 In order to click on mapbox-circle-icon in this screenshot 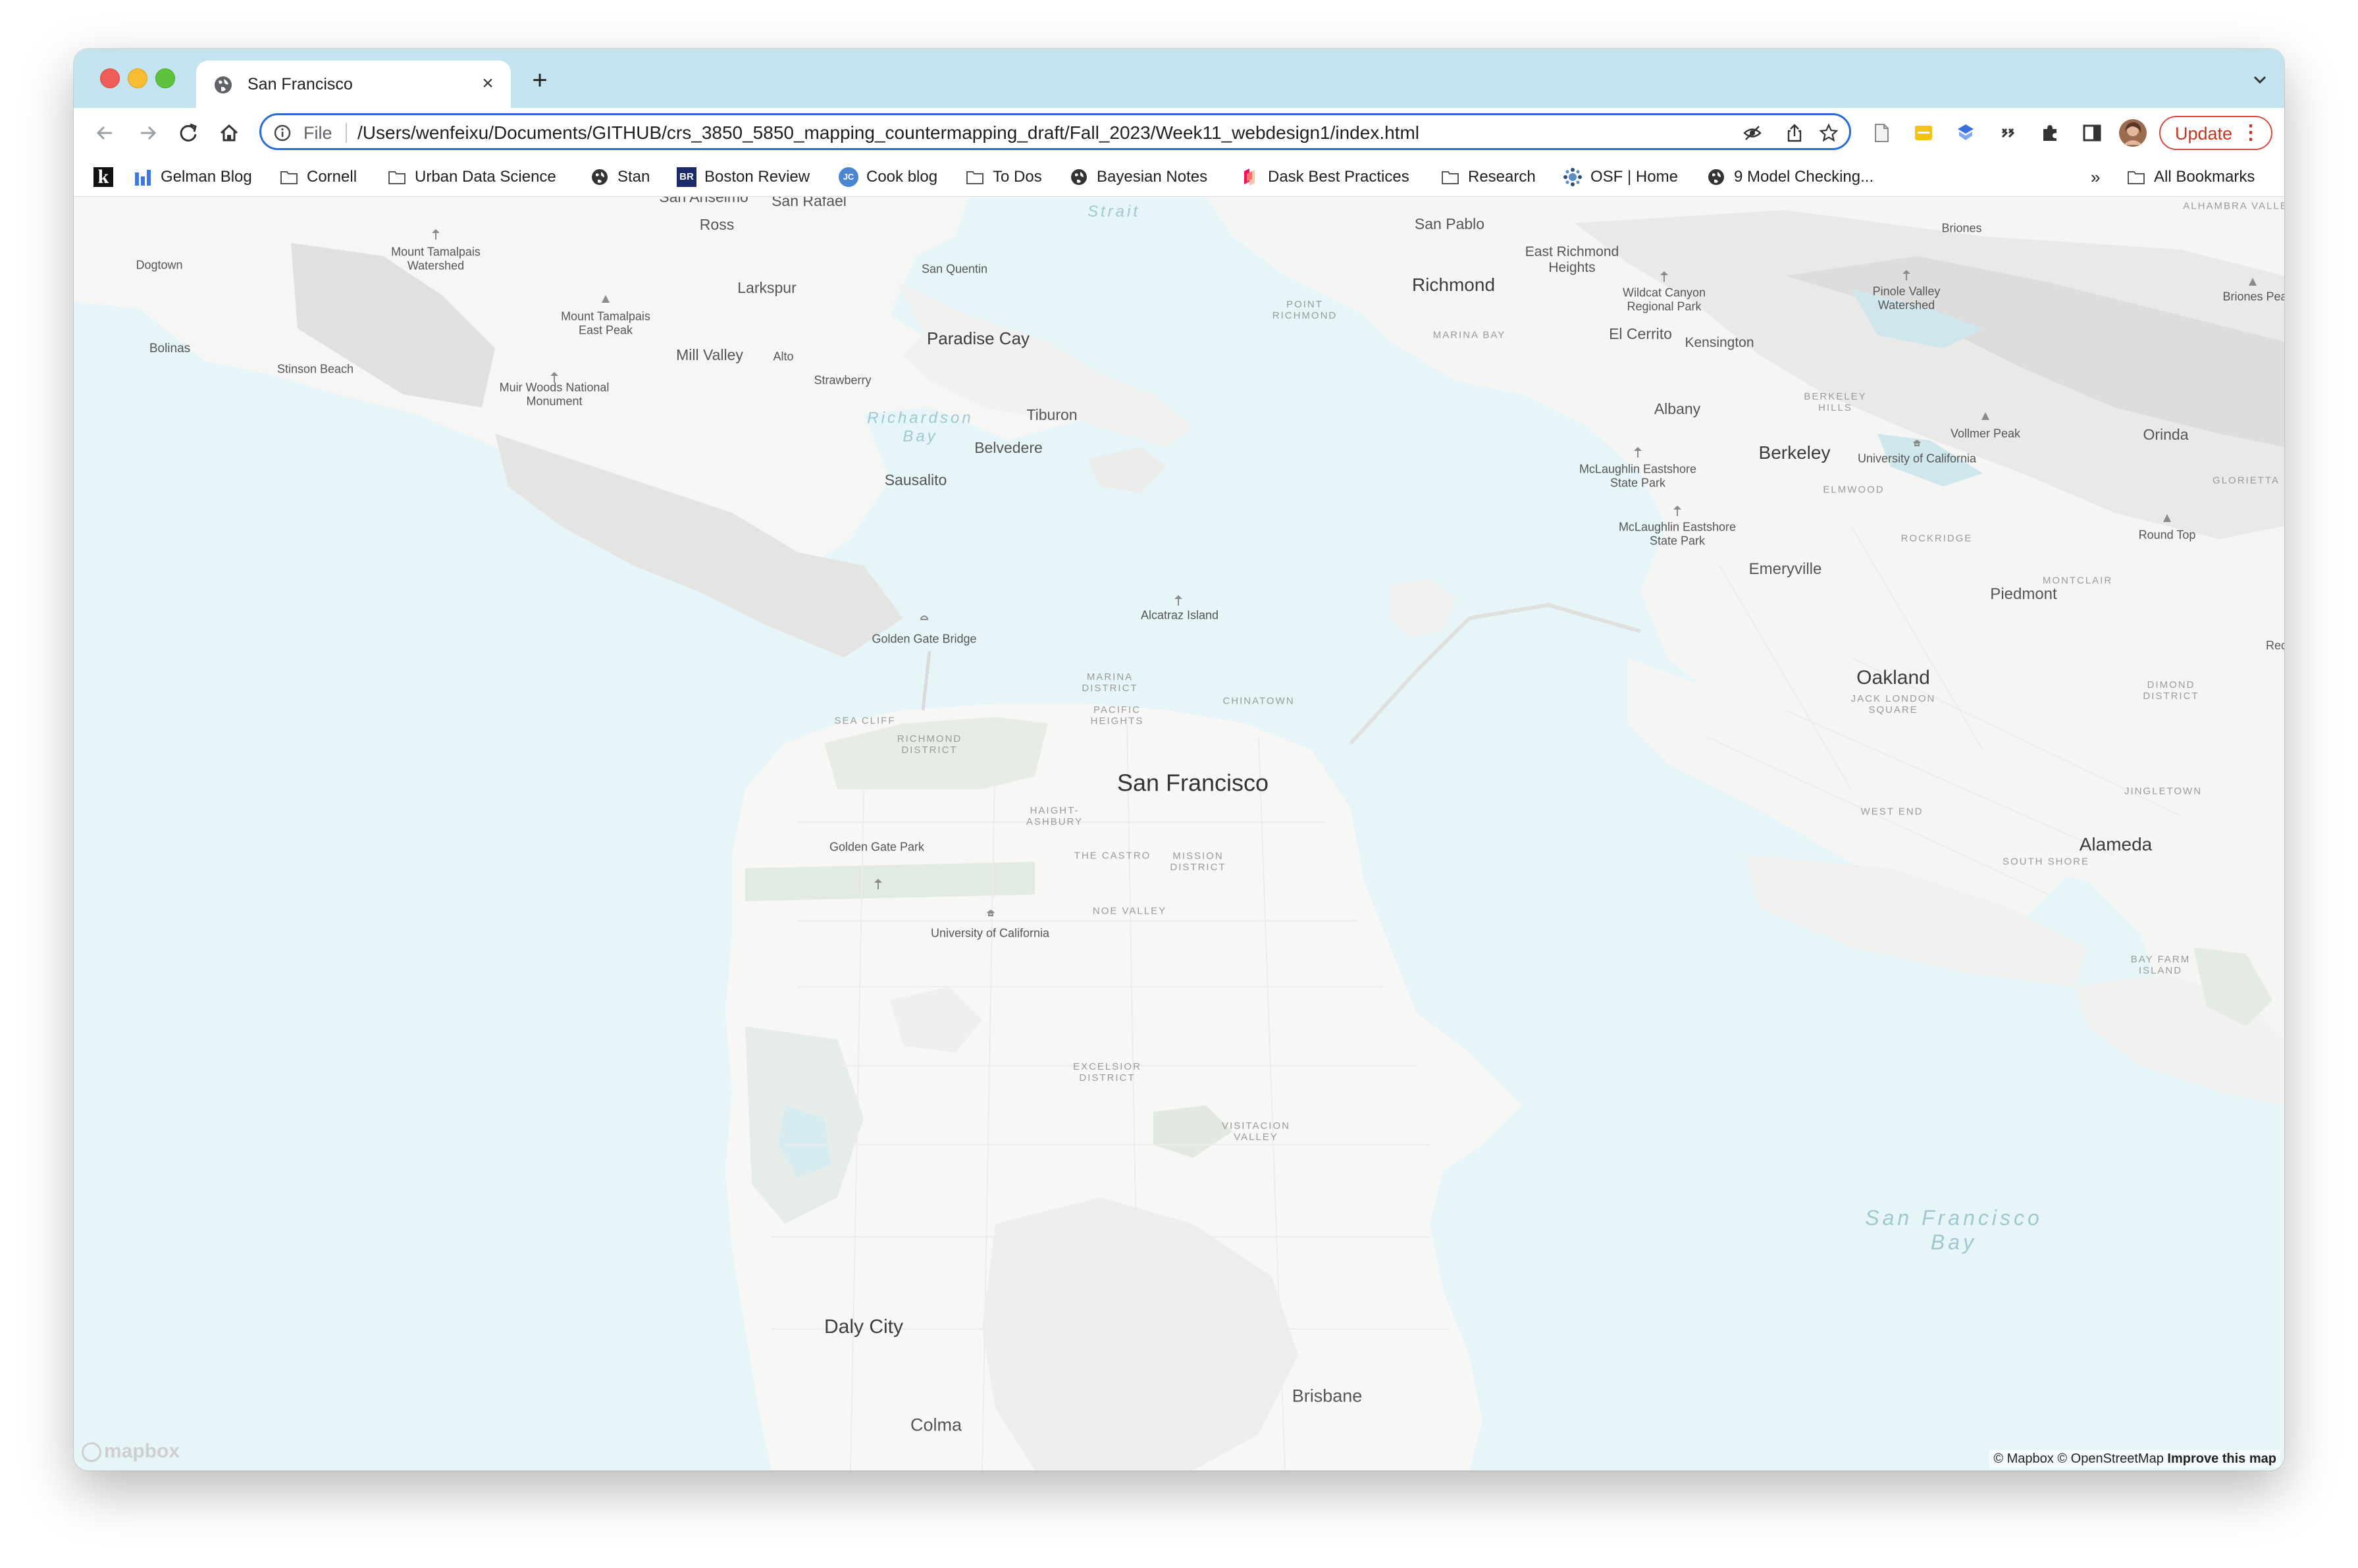, I will do `click(91, 1453)`.